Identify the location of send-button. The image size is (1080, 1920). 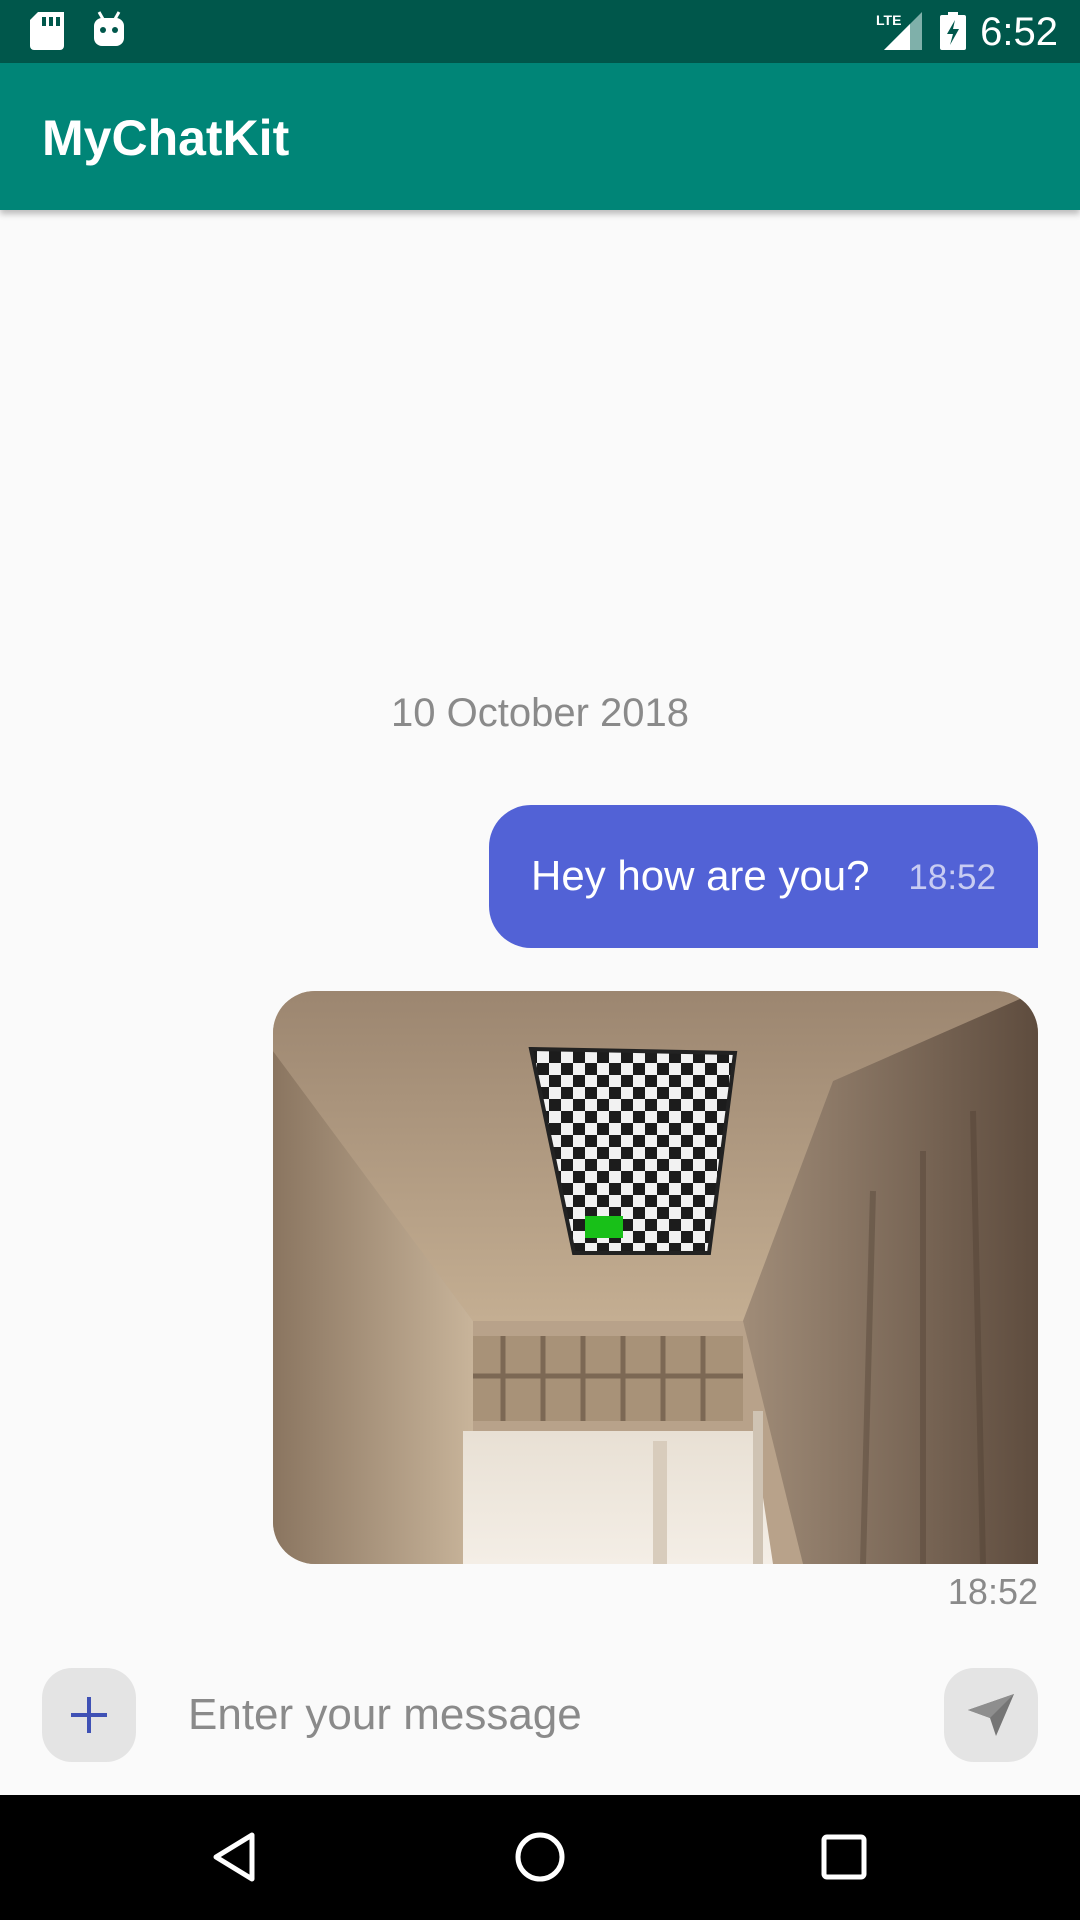
(991, 1715).